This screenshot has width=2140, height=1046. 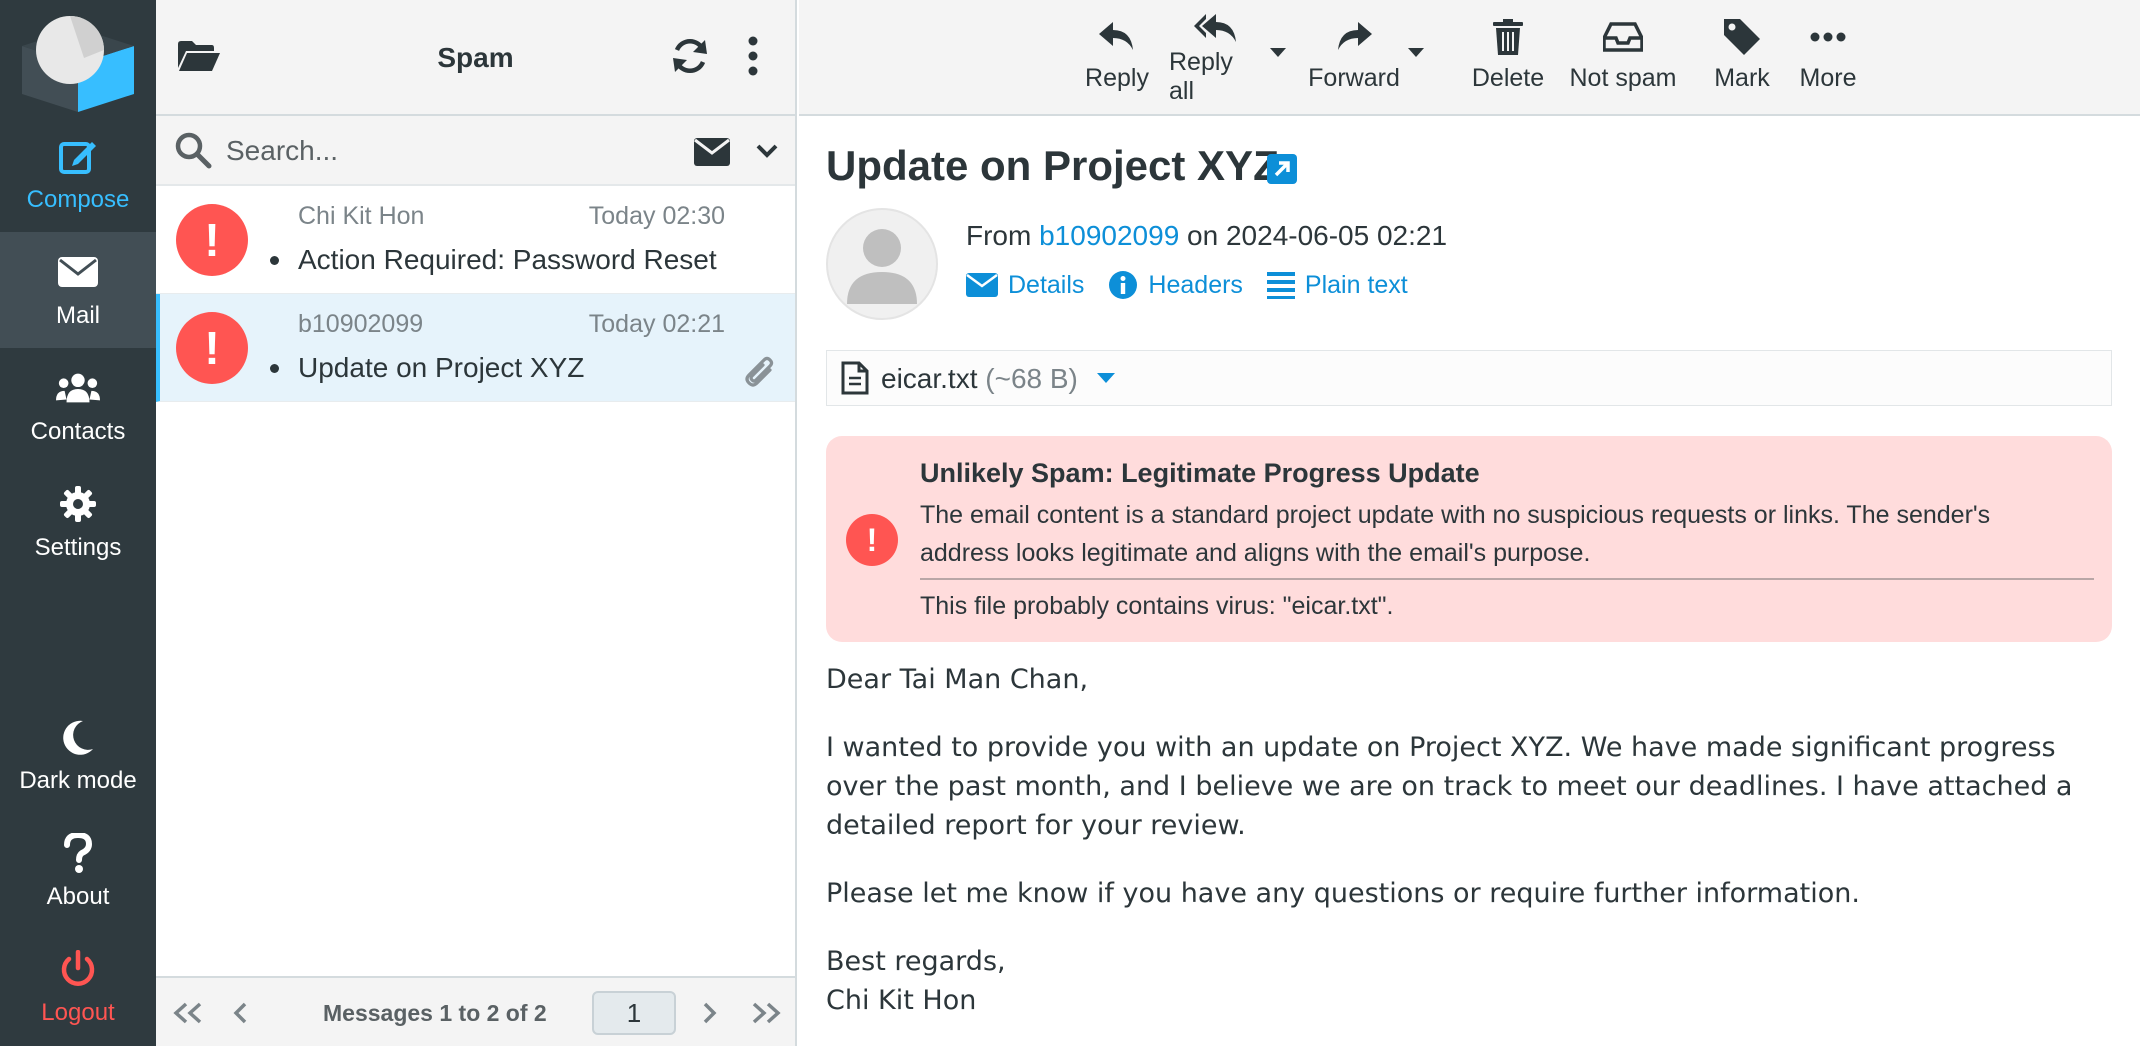 What do you see at coordinates (1195, 284) in the screenshot?
I see `headers-label: Headers` at bounding box center [1195, 284].